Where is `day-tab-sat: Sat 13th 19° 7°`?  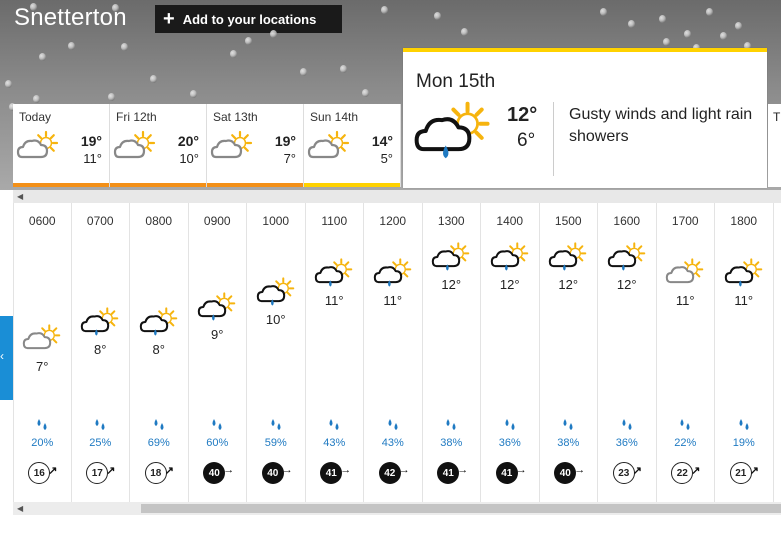 day-tab-sat: Sat 13th 19° 7° is located at coordinates (255, 145).